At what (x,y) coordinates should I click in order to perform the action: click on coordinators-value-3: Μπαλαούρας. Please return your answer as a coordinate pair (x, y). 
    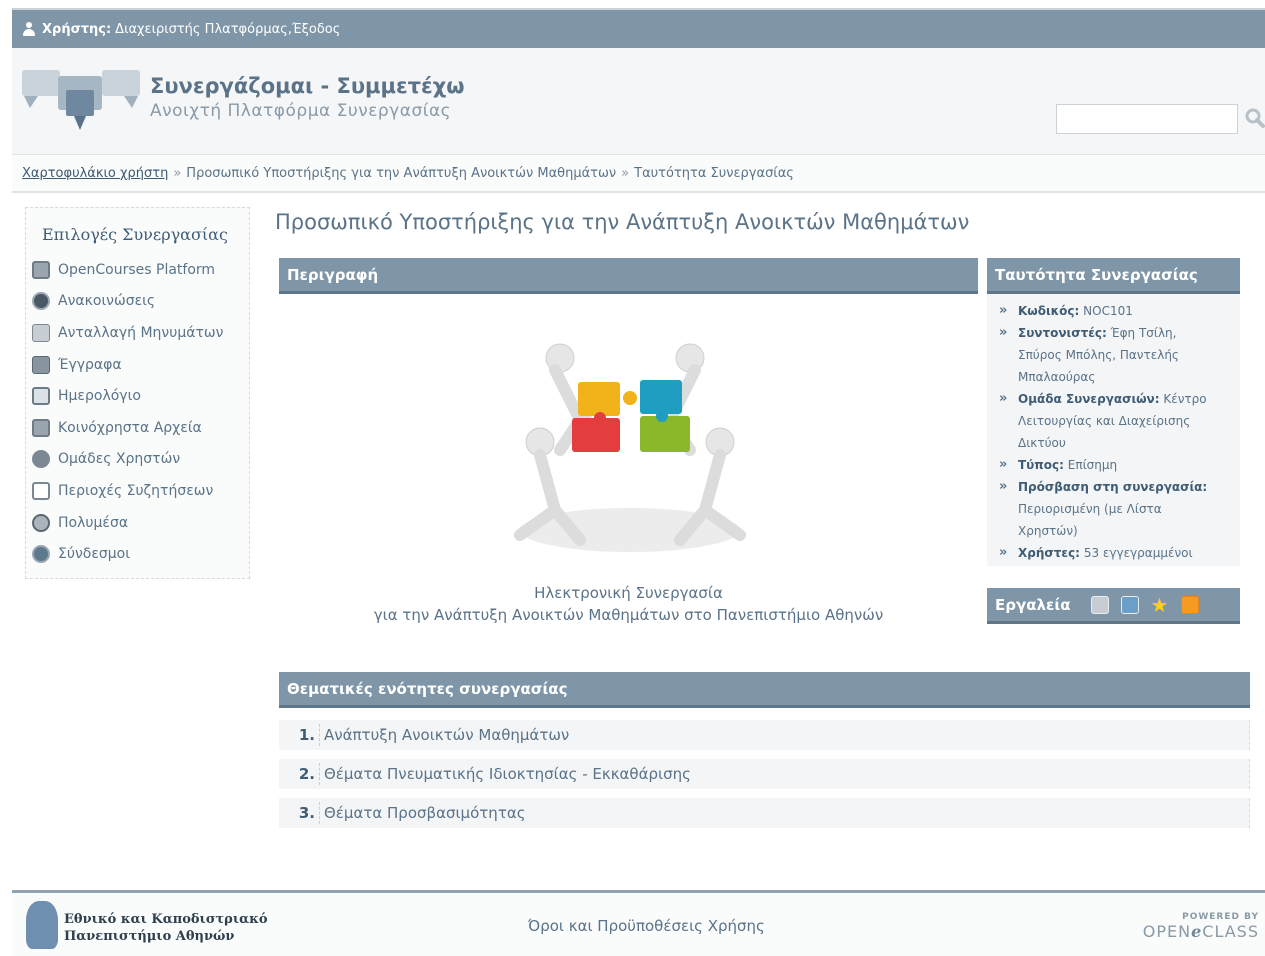
    Looking at the image, I should click on (1057, 377).